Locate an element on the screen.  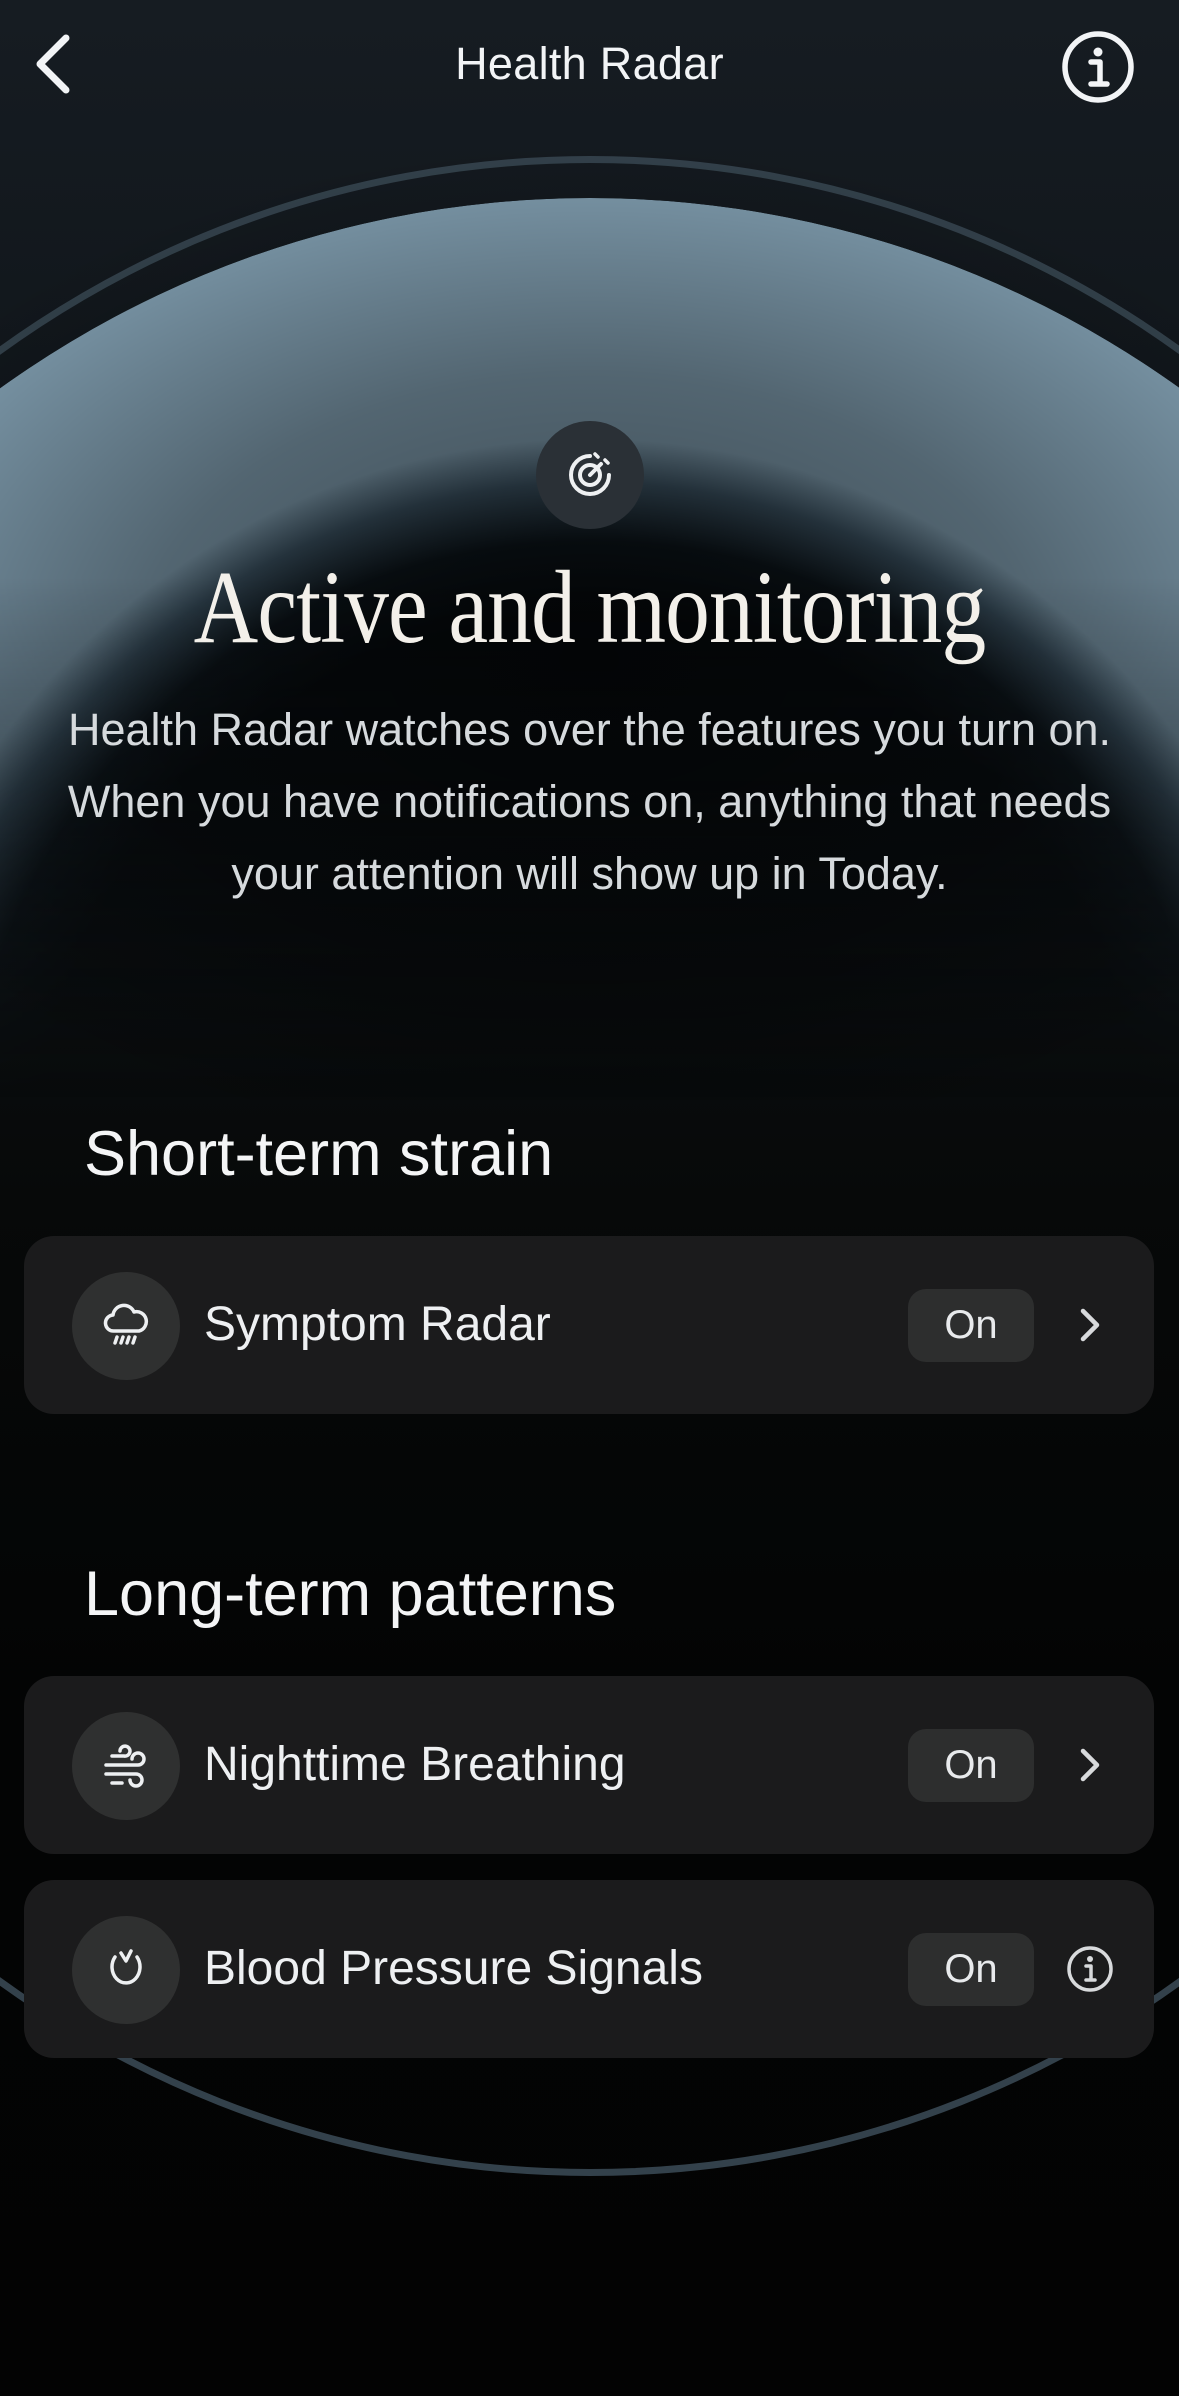
wind-icon is located at coordinates (125, 1766).